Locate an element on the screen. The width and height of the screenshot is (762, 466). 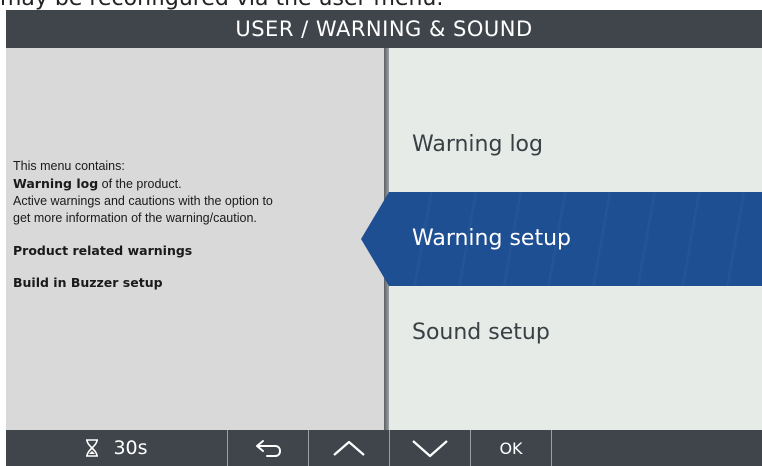
menu-item-sound-setup: Sound setup is located at coordinates (575, 333).